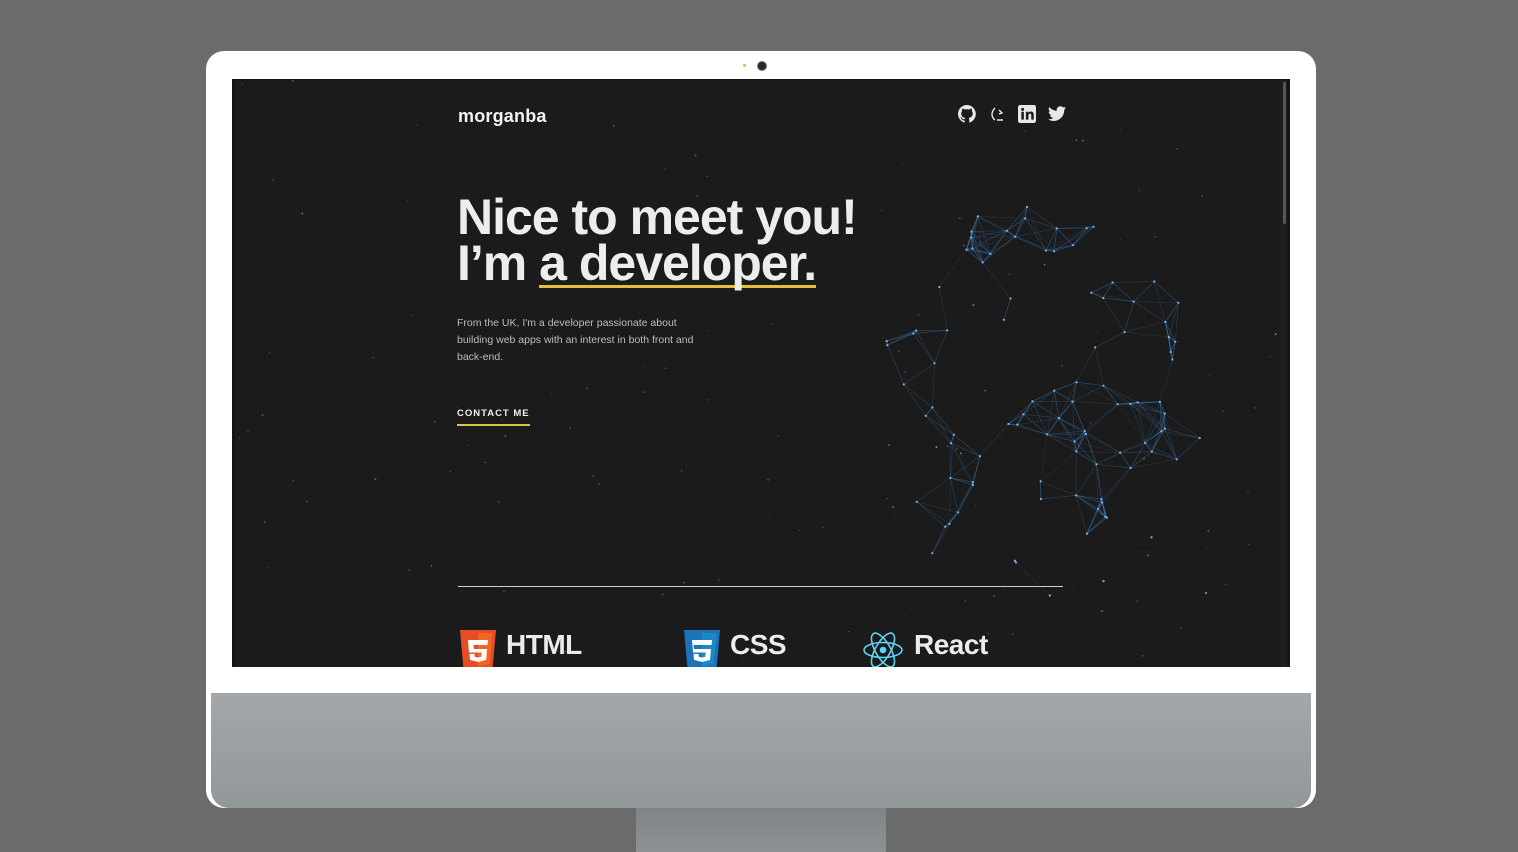  What do you see at coordinates (1057, 114) in the screenshot?
I see `twitter-icon` at bounding box center [1057, 114].